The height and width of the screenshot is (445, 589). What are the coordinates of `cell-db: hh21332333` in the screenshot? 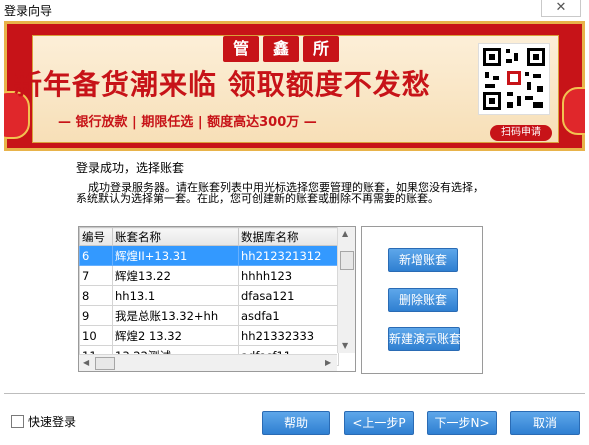 It's located at (288, 335).